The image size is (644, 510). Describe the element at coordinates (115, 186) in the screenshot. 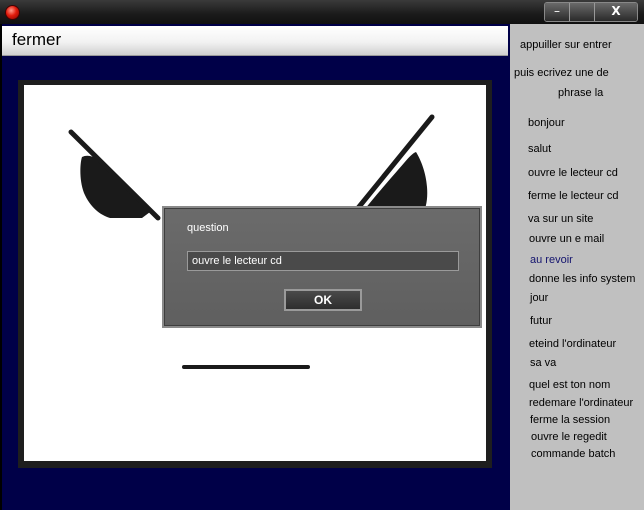

I see `left-eye` at that location.